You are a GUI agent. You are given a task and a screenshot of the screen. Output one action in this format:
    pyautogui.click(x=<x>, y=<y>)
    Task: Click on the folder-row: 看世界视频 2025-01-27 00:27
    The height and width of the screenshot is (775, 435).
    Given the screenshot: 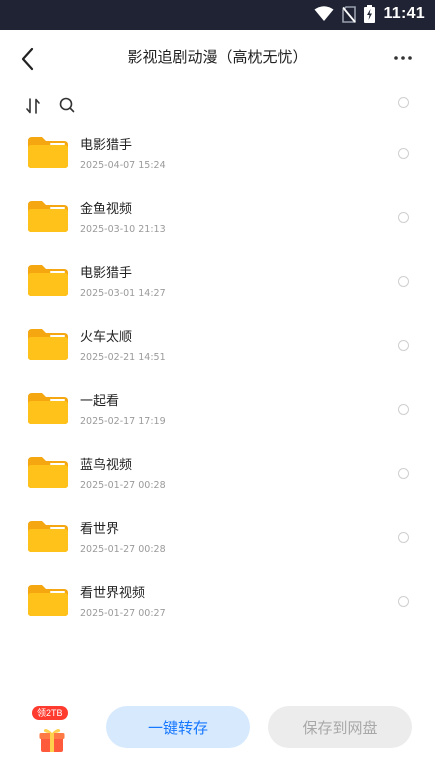 What is the action you would take?
    pyautogui.click(x=217, y=602)
    